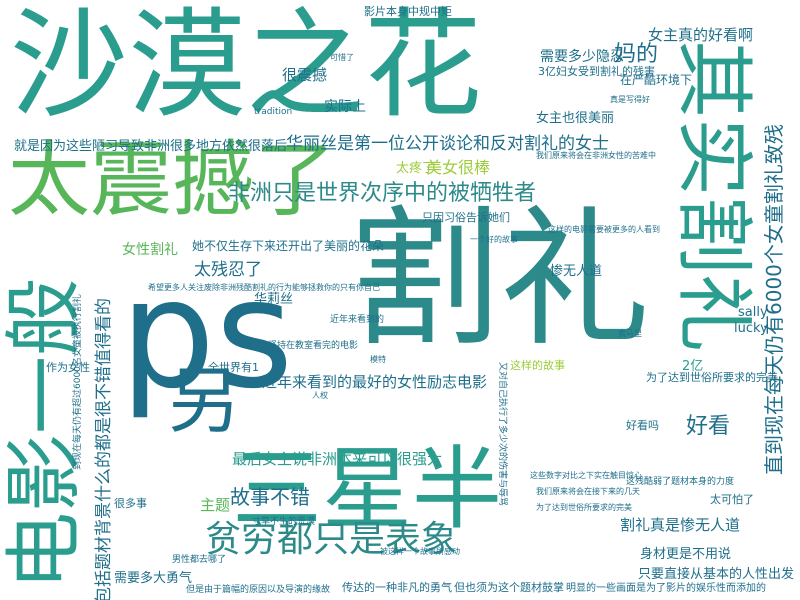 The height and width of the screenshot is (600, 800). I want to click on word-good-story-2: 一个好的故事, so click(494, 239).